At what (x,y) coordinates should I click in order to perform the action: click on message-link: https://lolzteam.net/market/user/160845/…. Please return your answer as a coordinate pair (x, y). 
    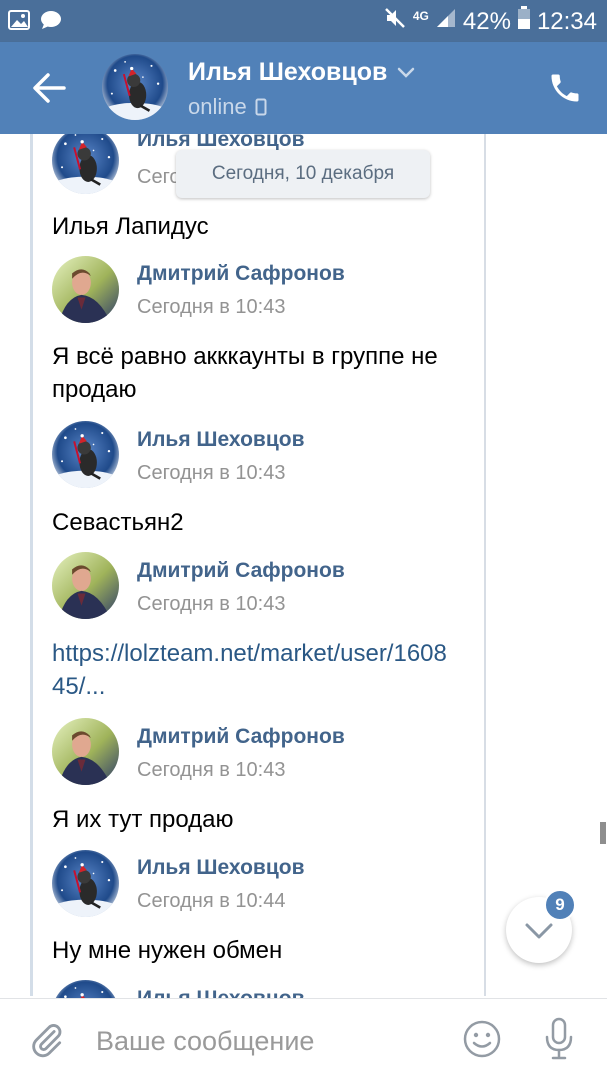
    Looking at the image, I should click on (254, 670).